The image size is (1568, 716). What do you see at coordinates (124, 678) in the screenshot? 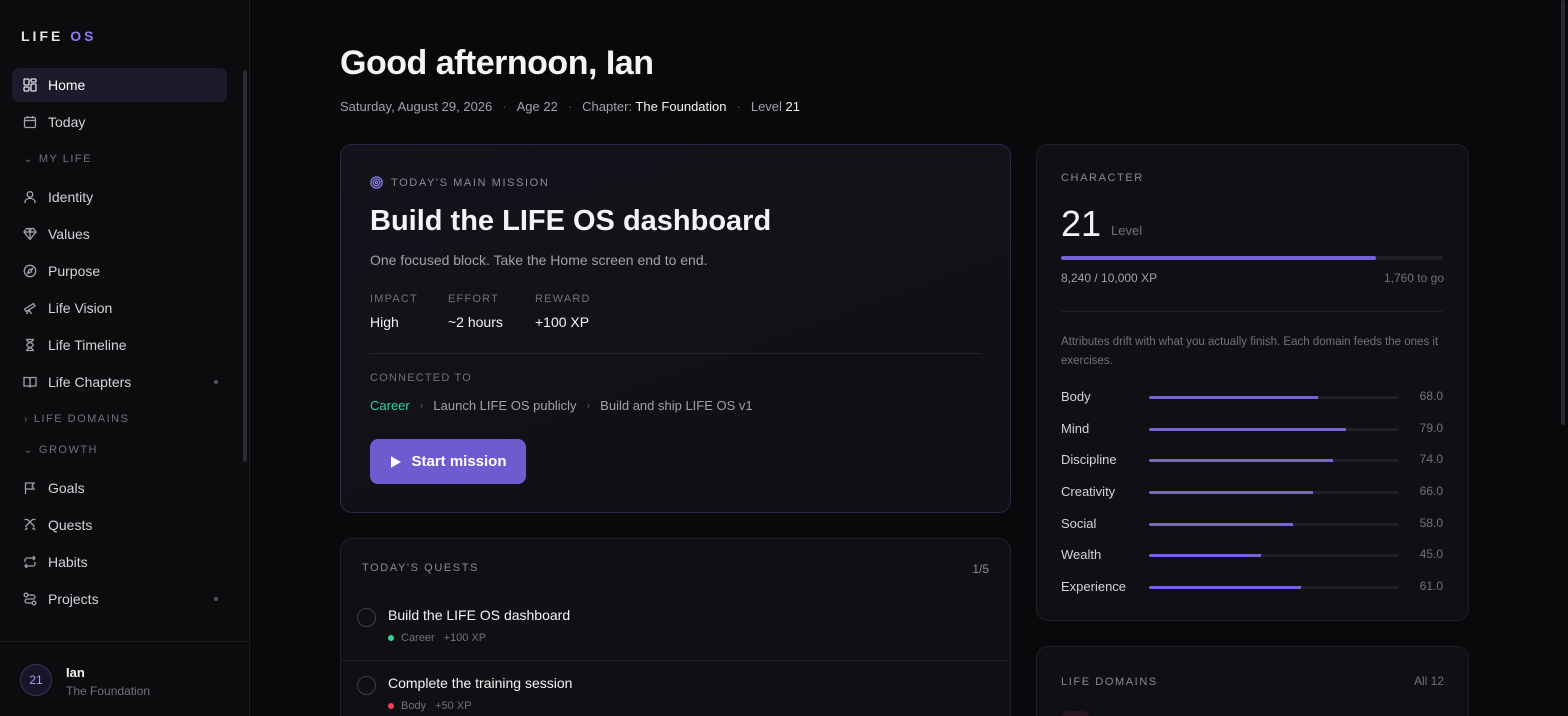
I see `user-profile: 21 Ian The Foundation` at bounding box center [124, 678].